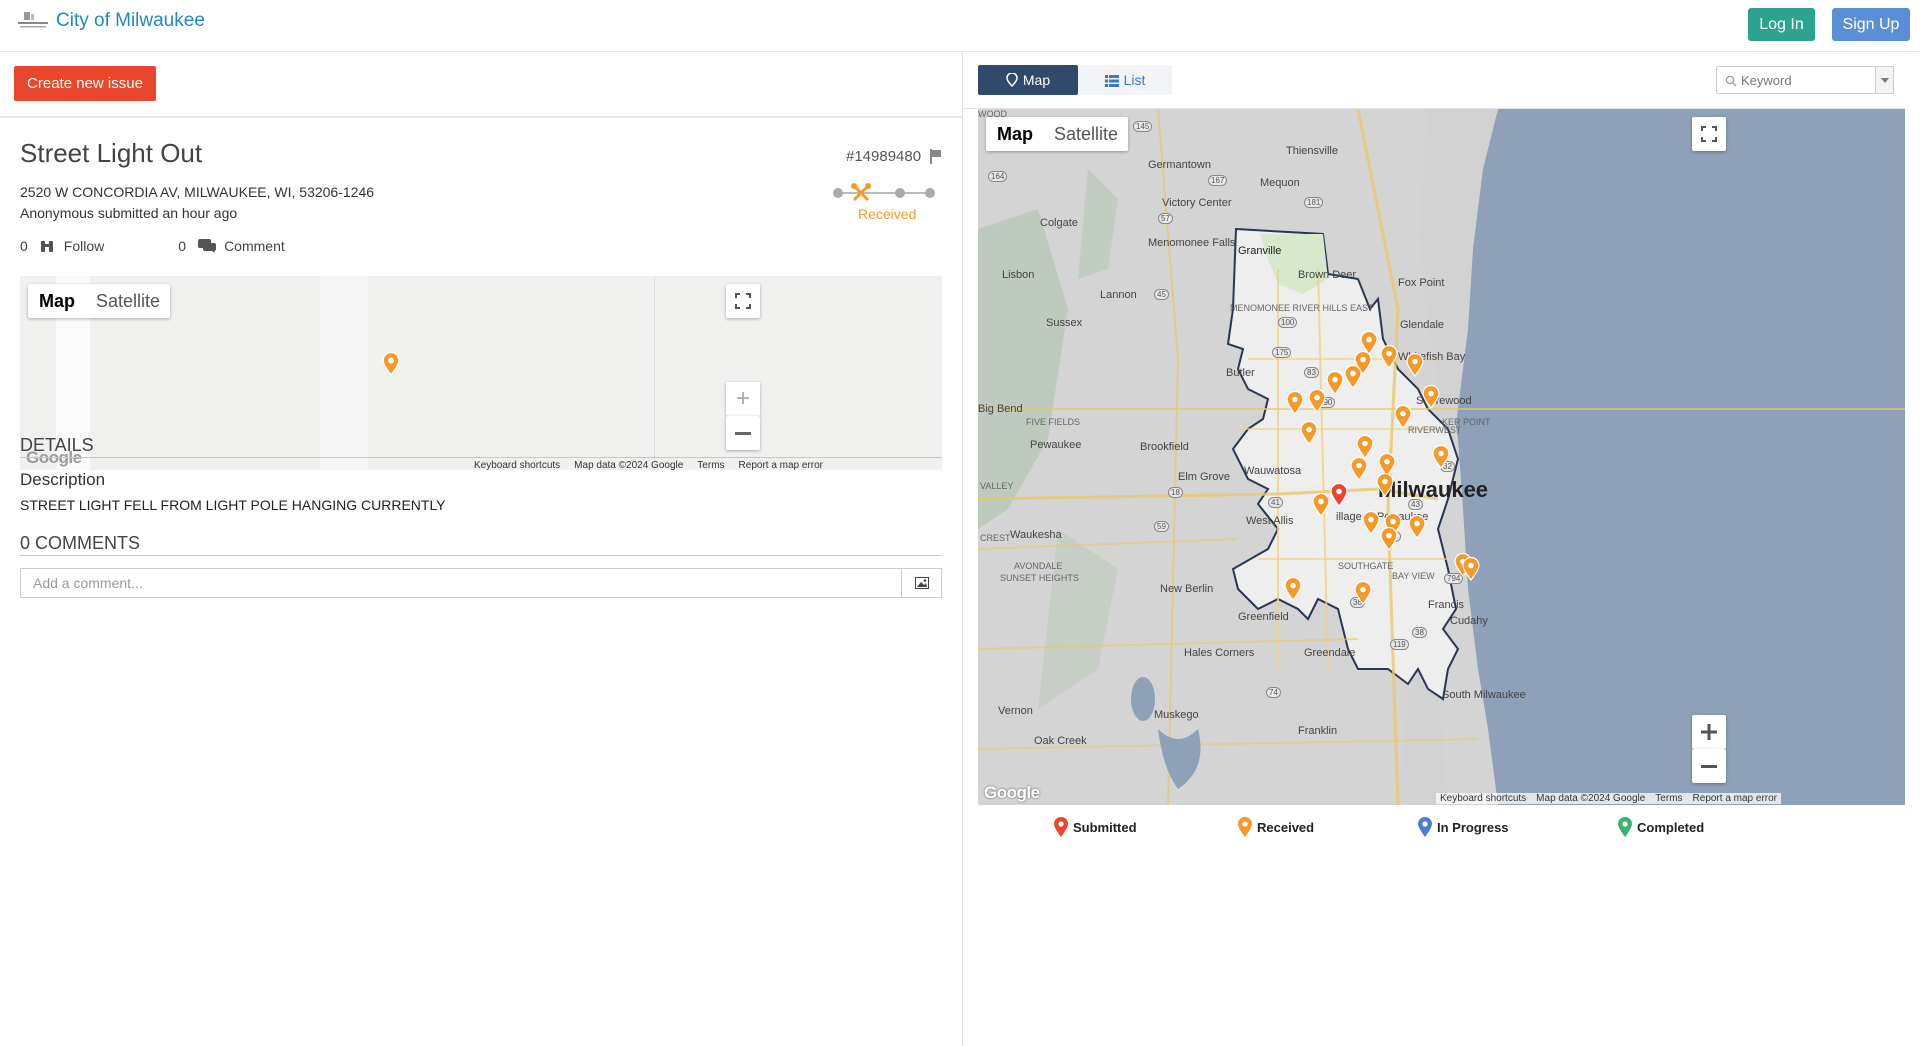 This screenshot has width=1920, height=1046. Describe the element at coordinates (1118, 295) in the screenshot. I see `place-label: Lannon` at that location.